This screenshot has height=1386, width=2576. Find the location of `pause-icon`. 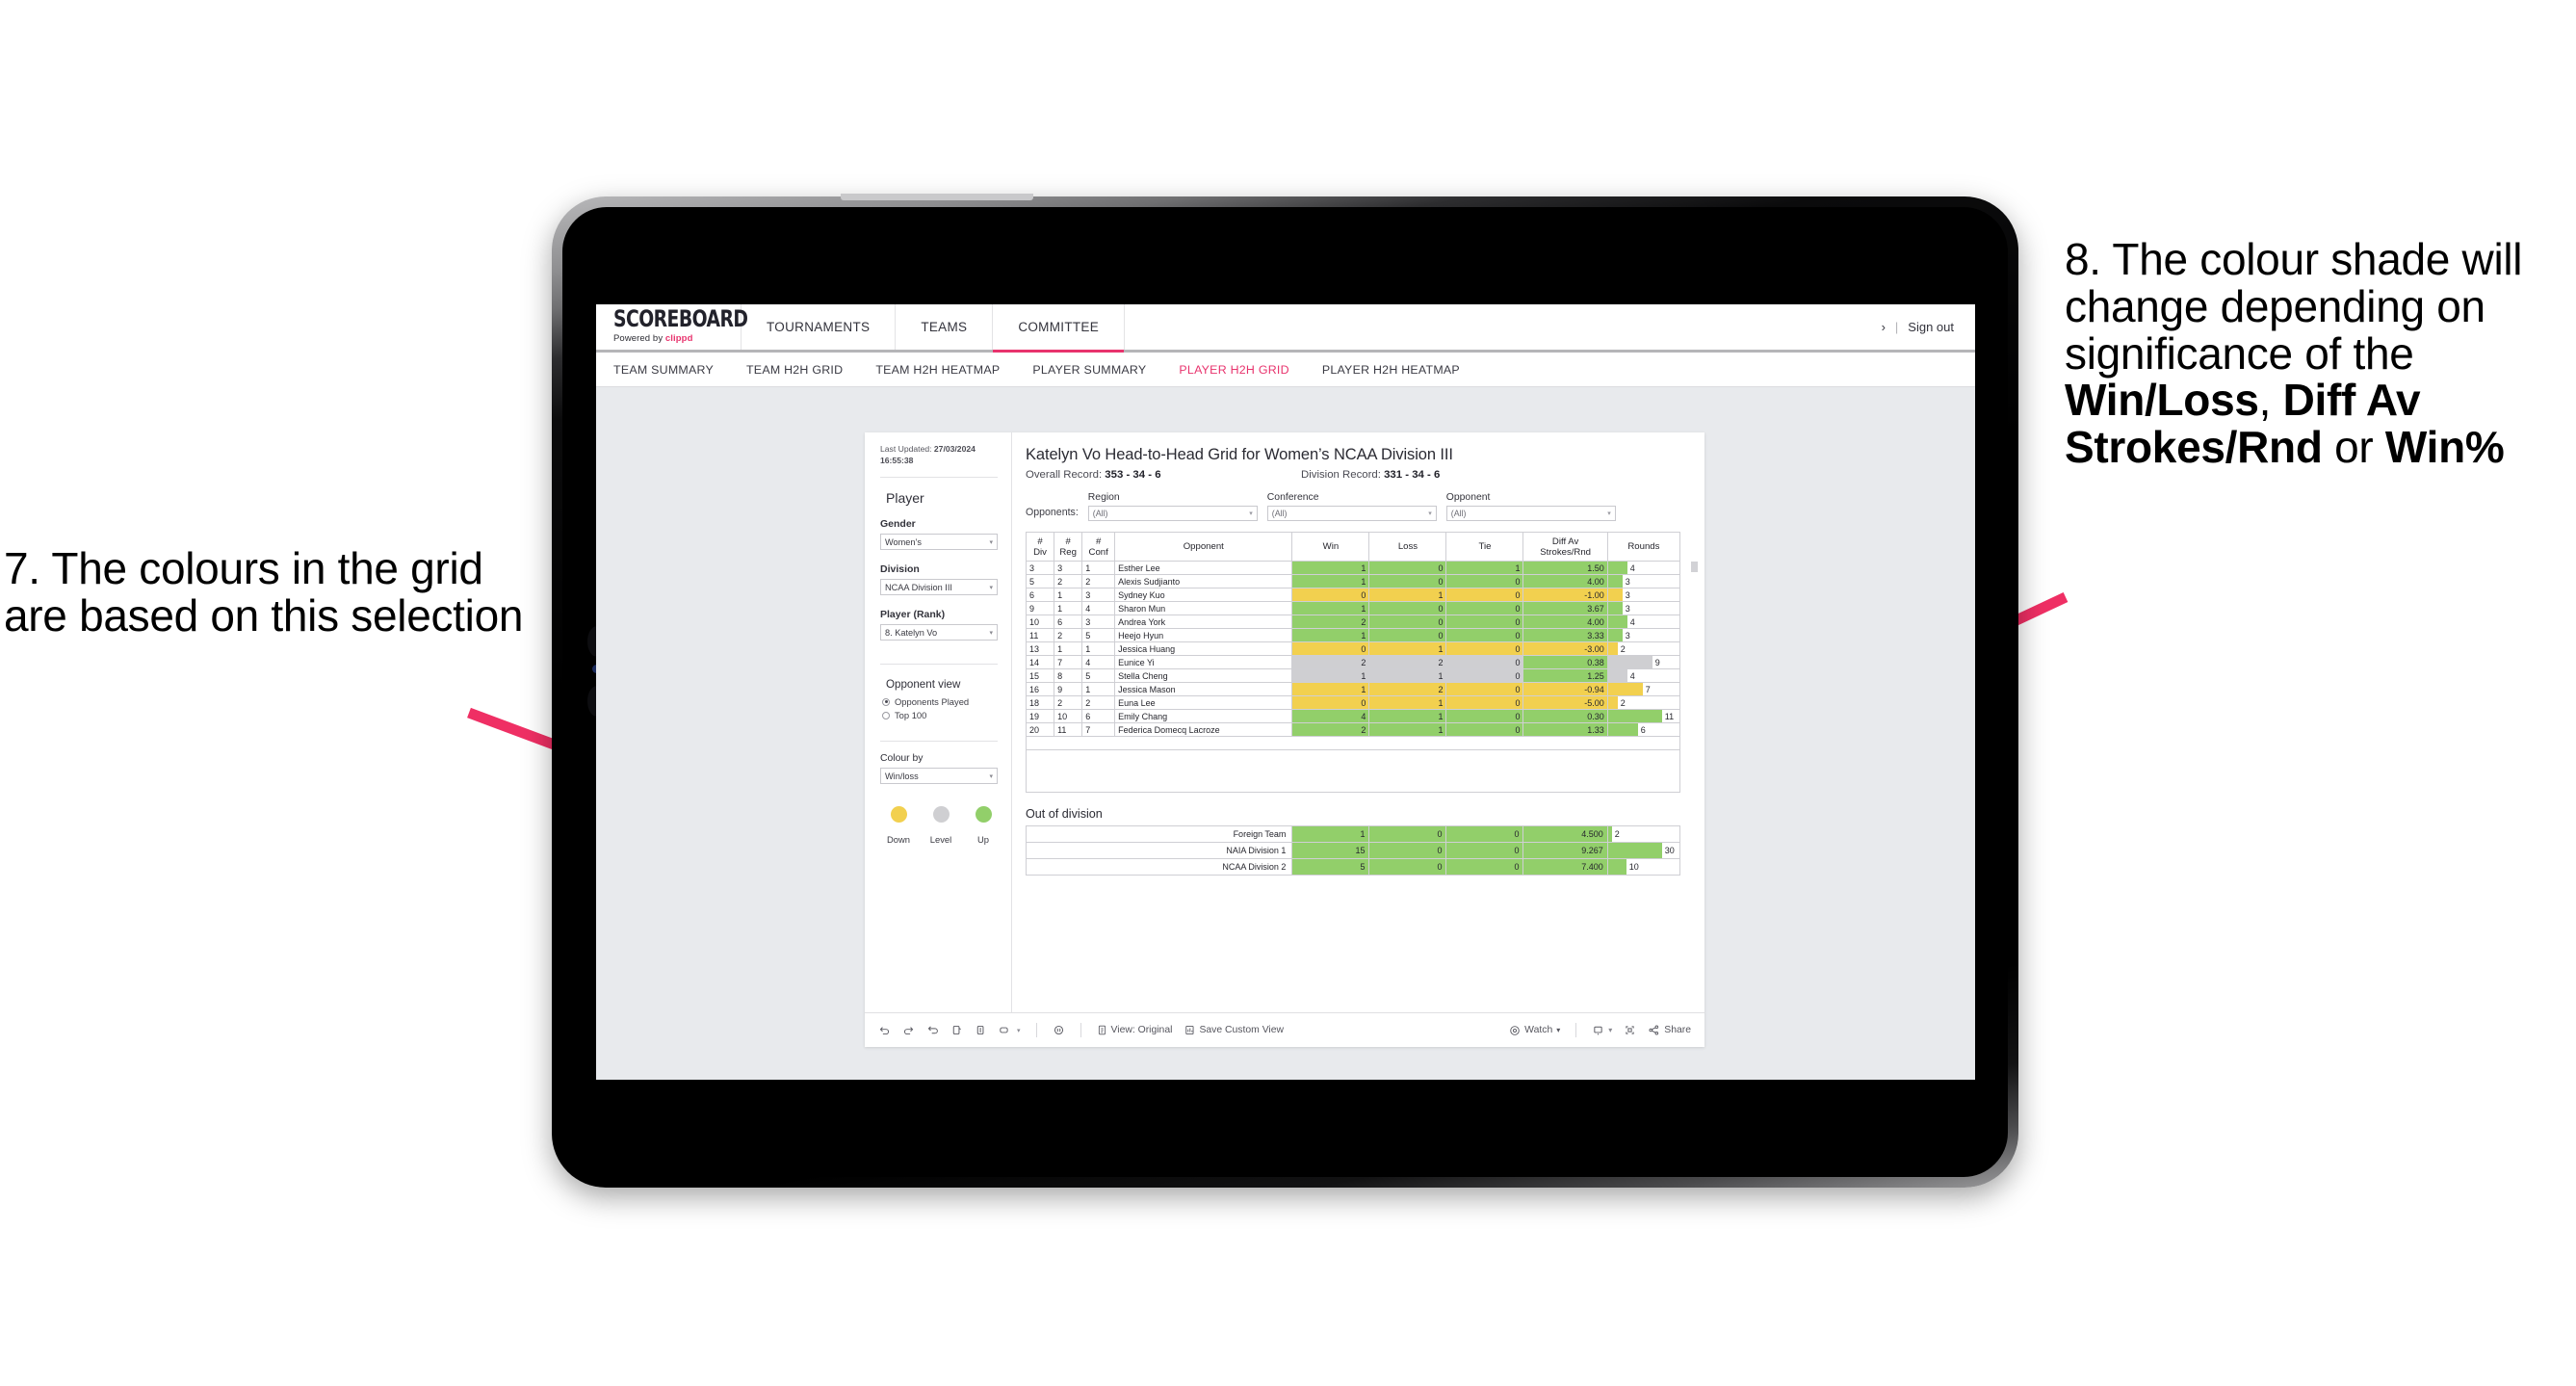

pause-icon is located at coordinates (1059, 1030).